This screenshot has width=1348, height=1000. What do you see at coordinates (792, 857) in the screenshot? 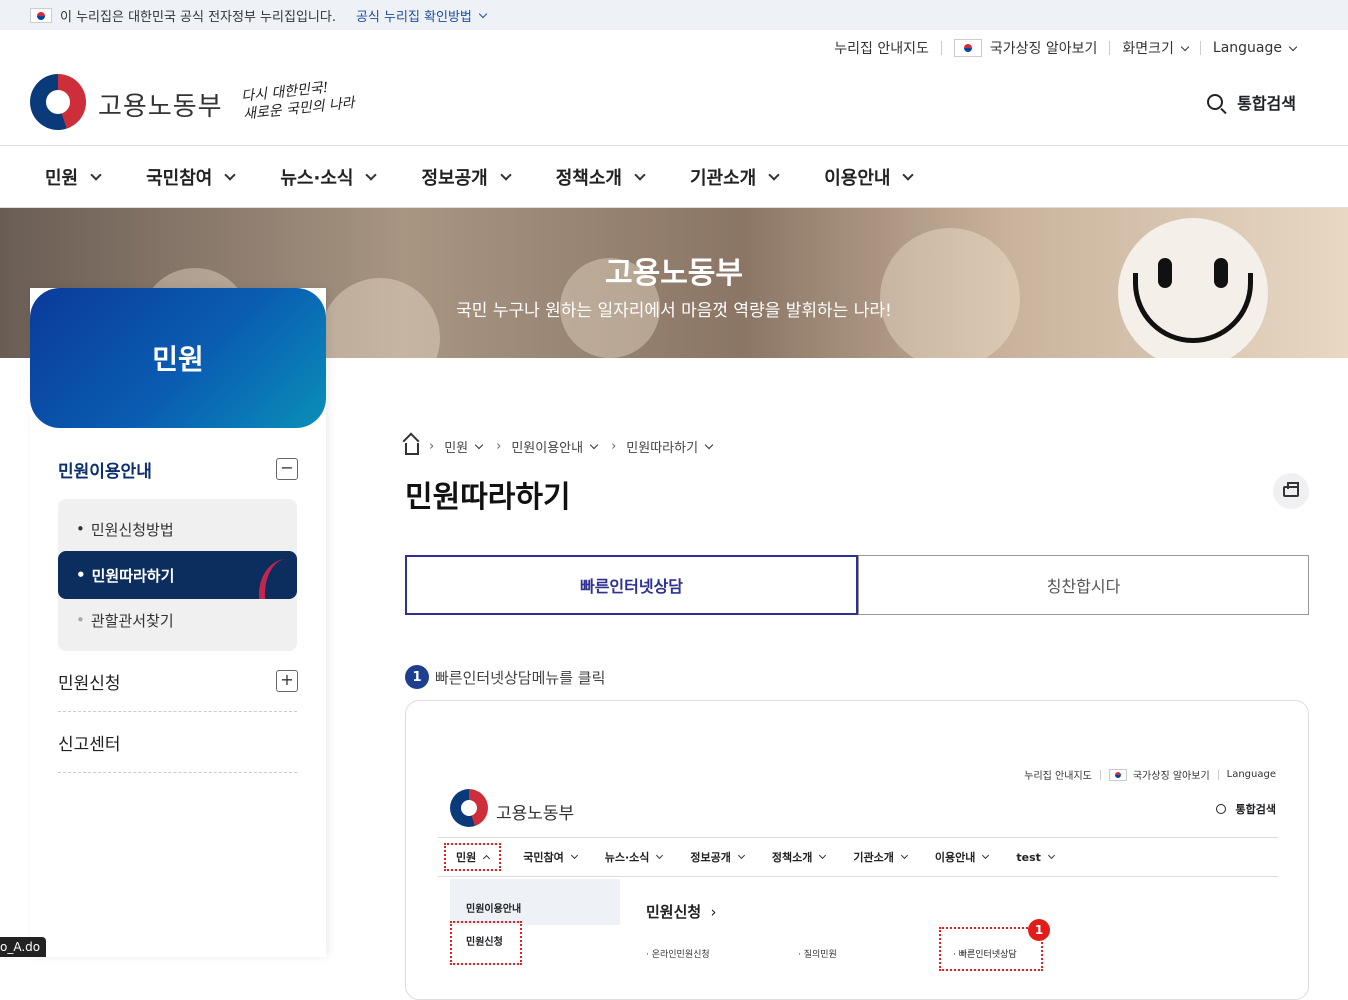
I see `mini-gnb-label: 정책소개` at bounding box center [792, 857].